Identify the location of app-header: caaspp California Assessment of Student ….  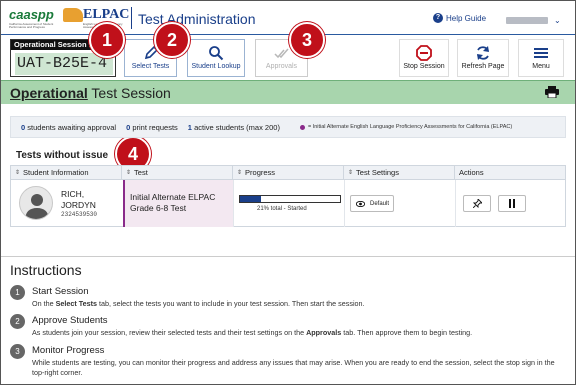
(288, 18).